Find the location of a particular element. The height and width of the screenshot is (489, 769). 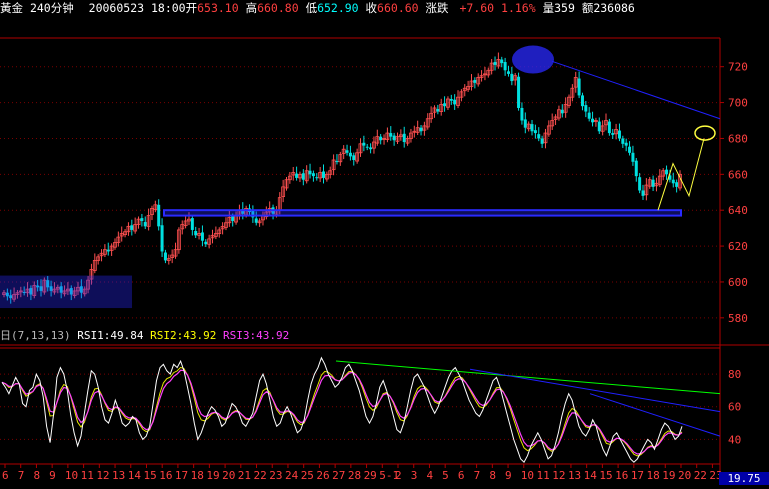

x-tick-label: 3 is located at coordinates (414, 475).